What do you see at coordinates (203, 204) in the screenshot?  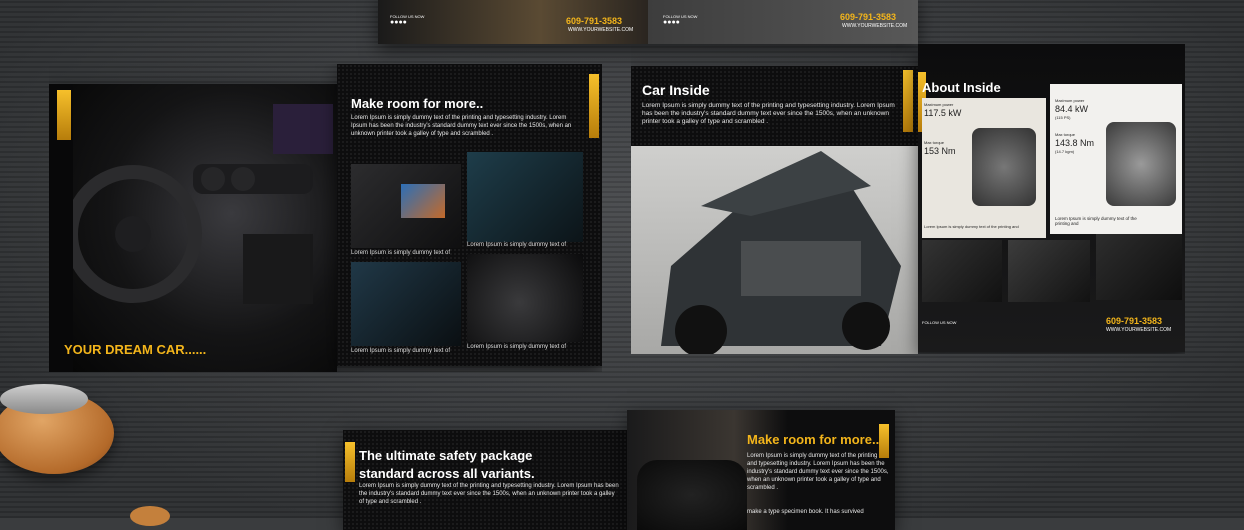 I see `steering-wheel-illustration` at bounding box center [203, 204].